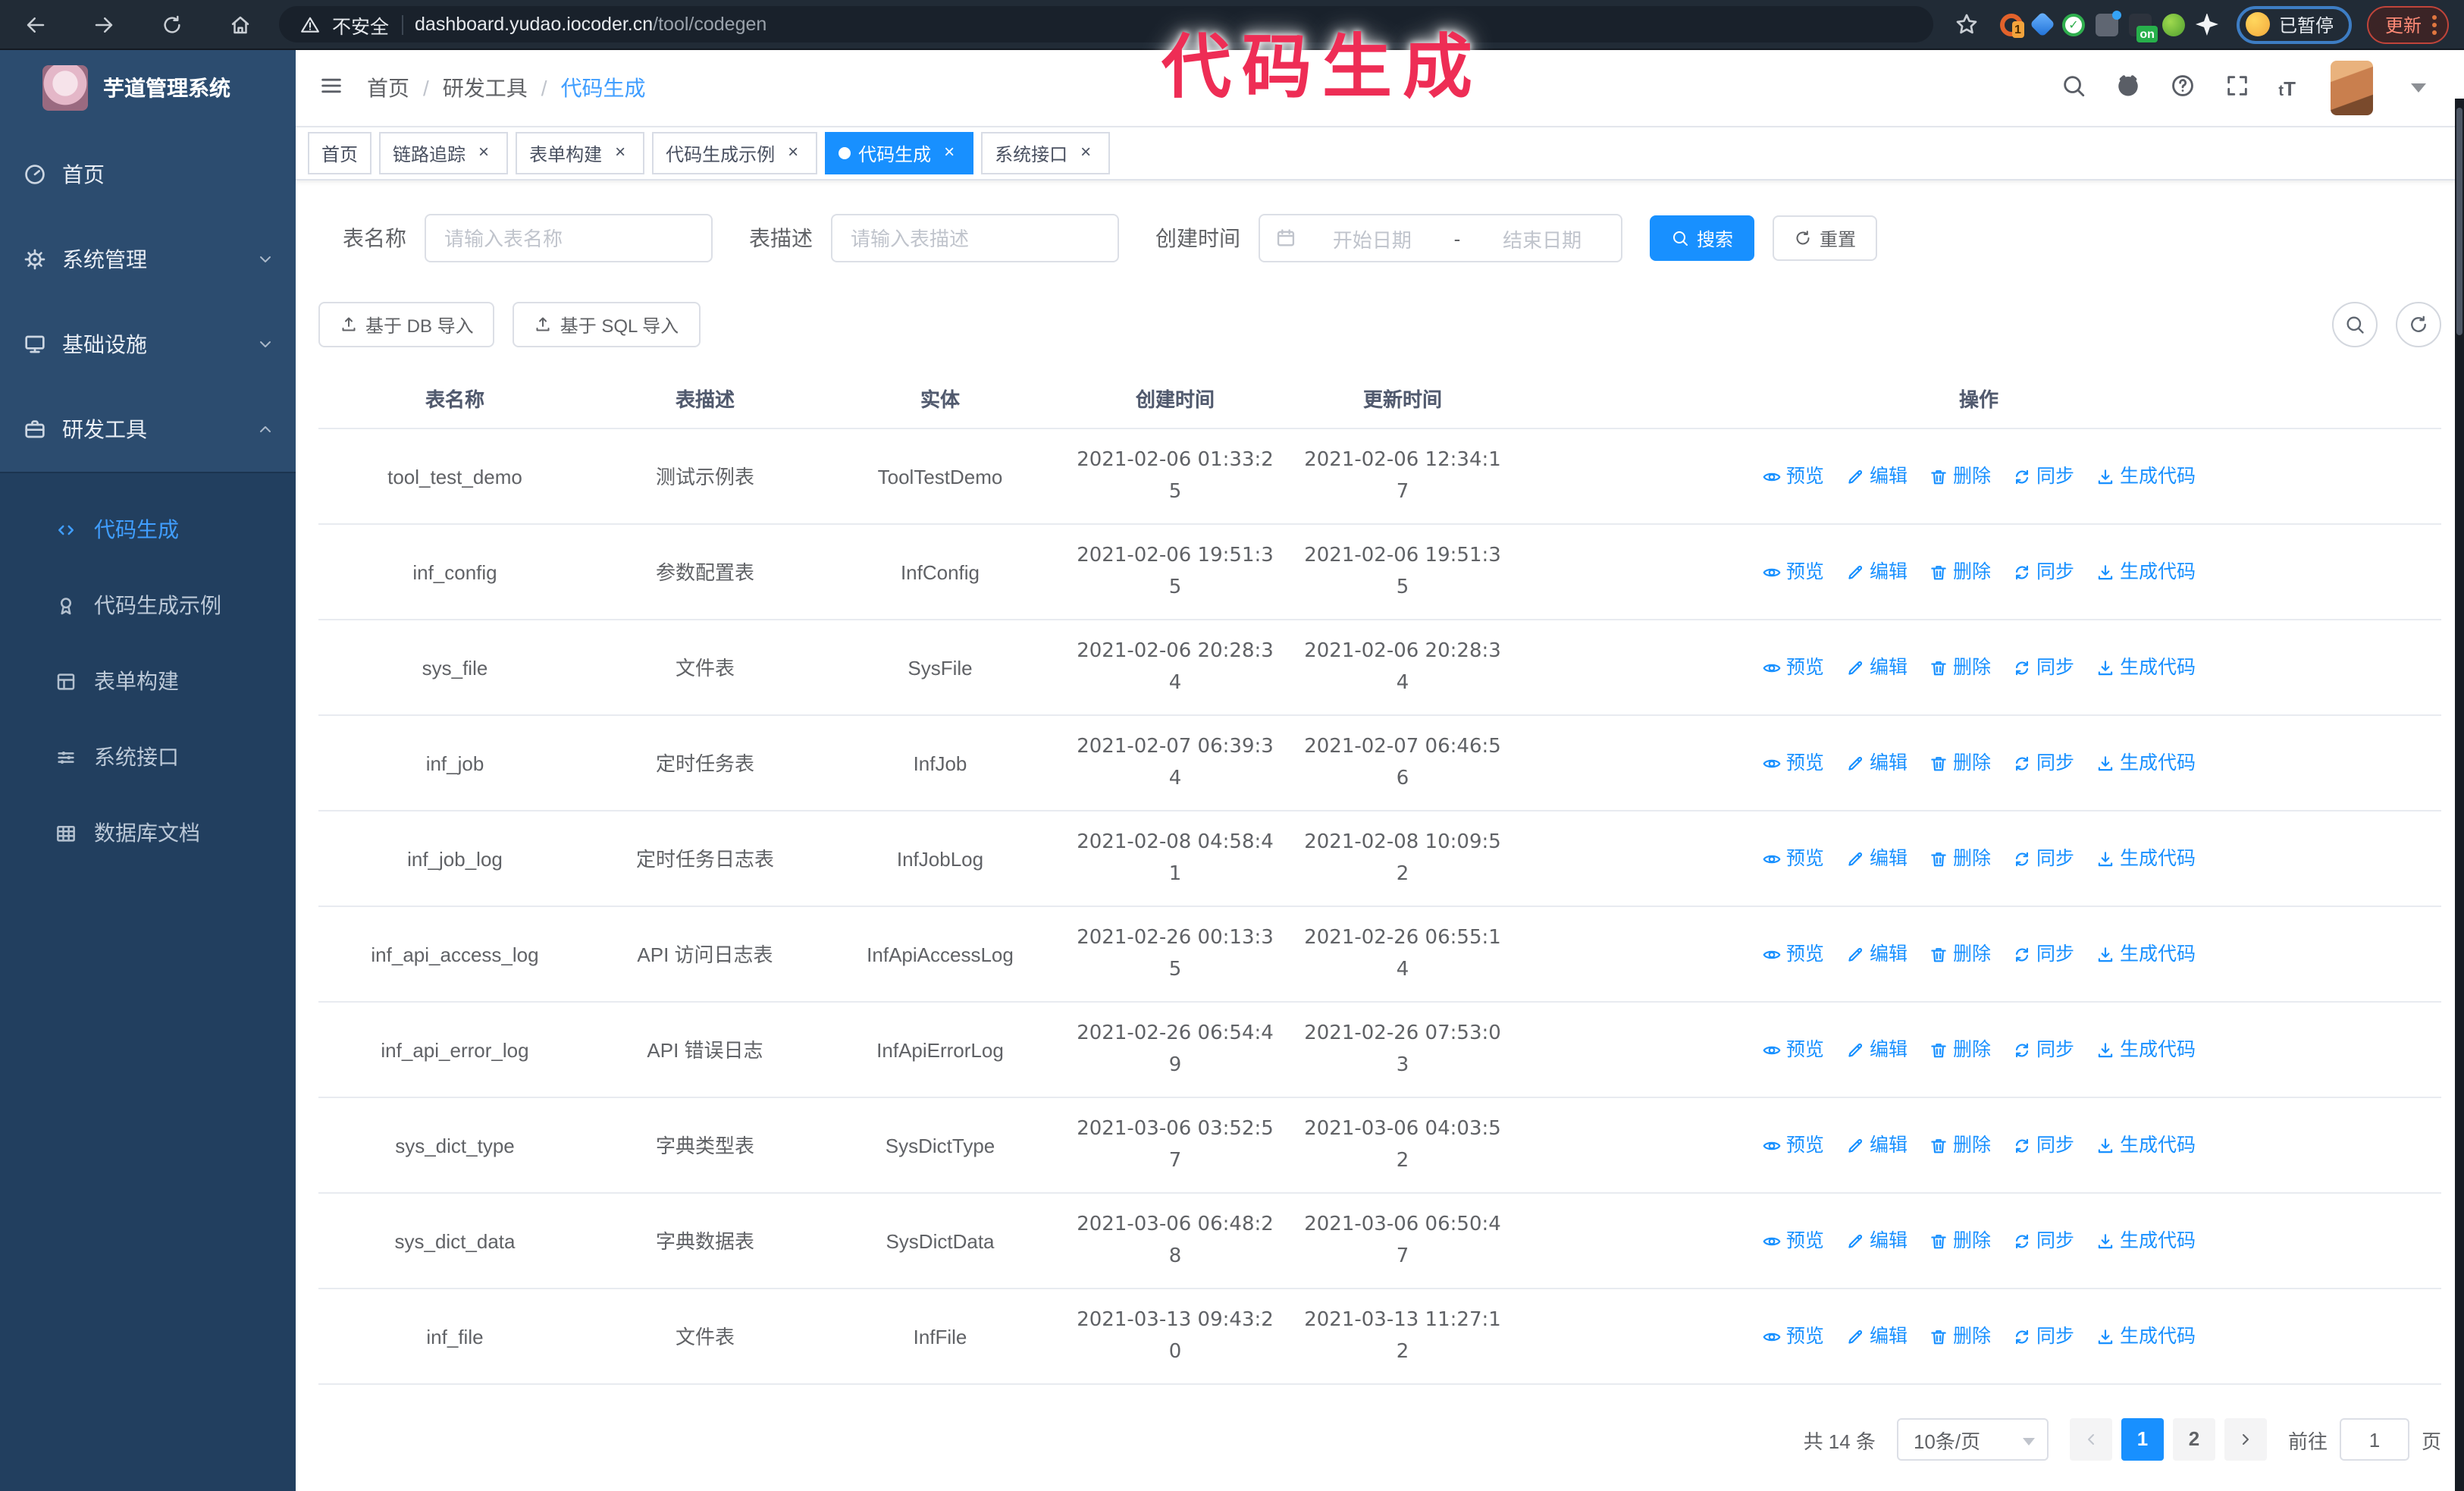  What do you see at coordinates (2246, 1439) in the screenshot?
I see `next-page-button` at bounding box center [2246, 1439].